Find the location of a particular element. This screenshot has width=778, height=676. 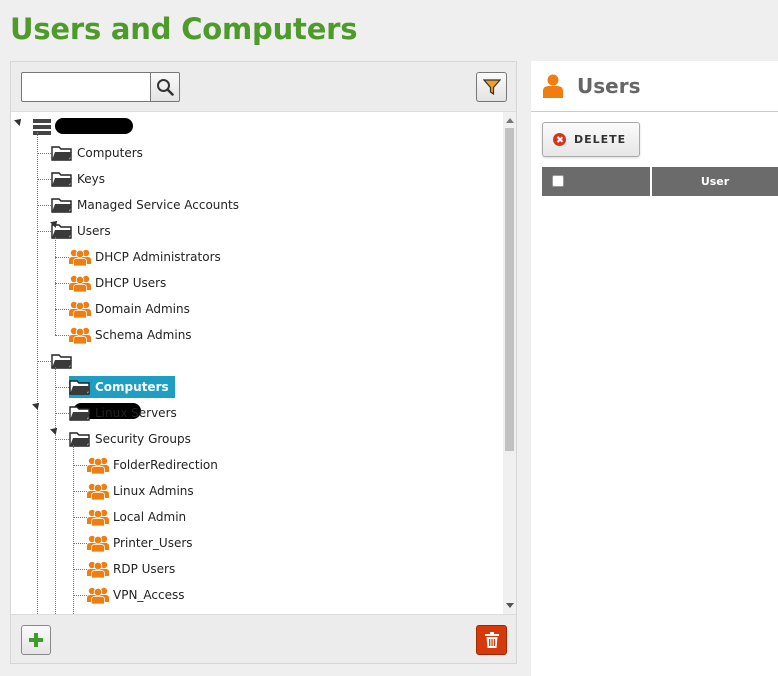

users-panel-header: Users is located at coordinates (654, 86).